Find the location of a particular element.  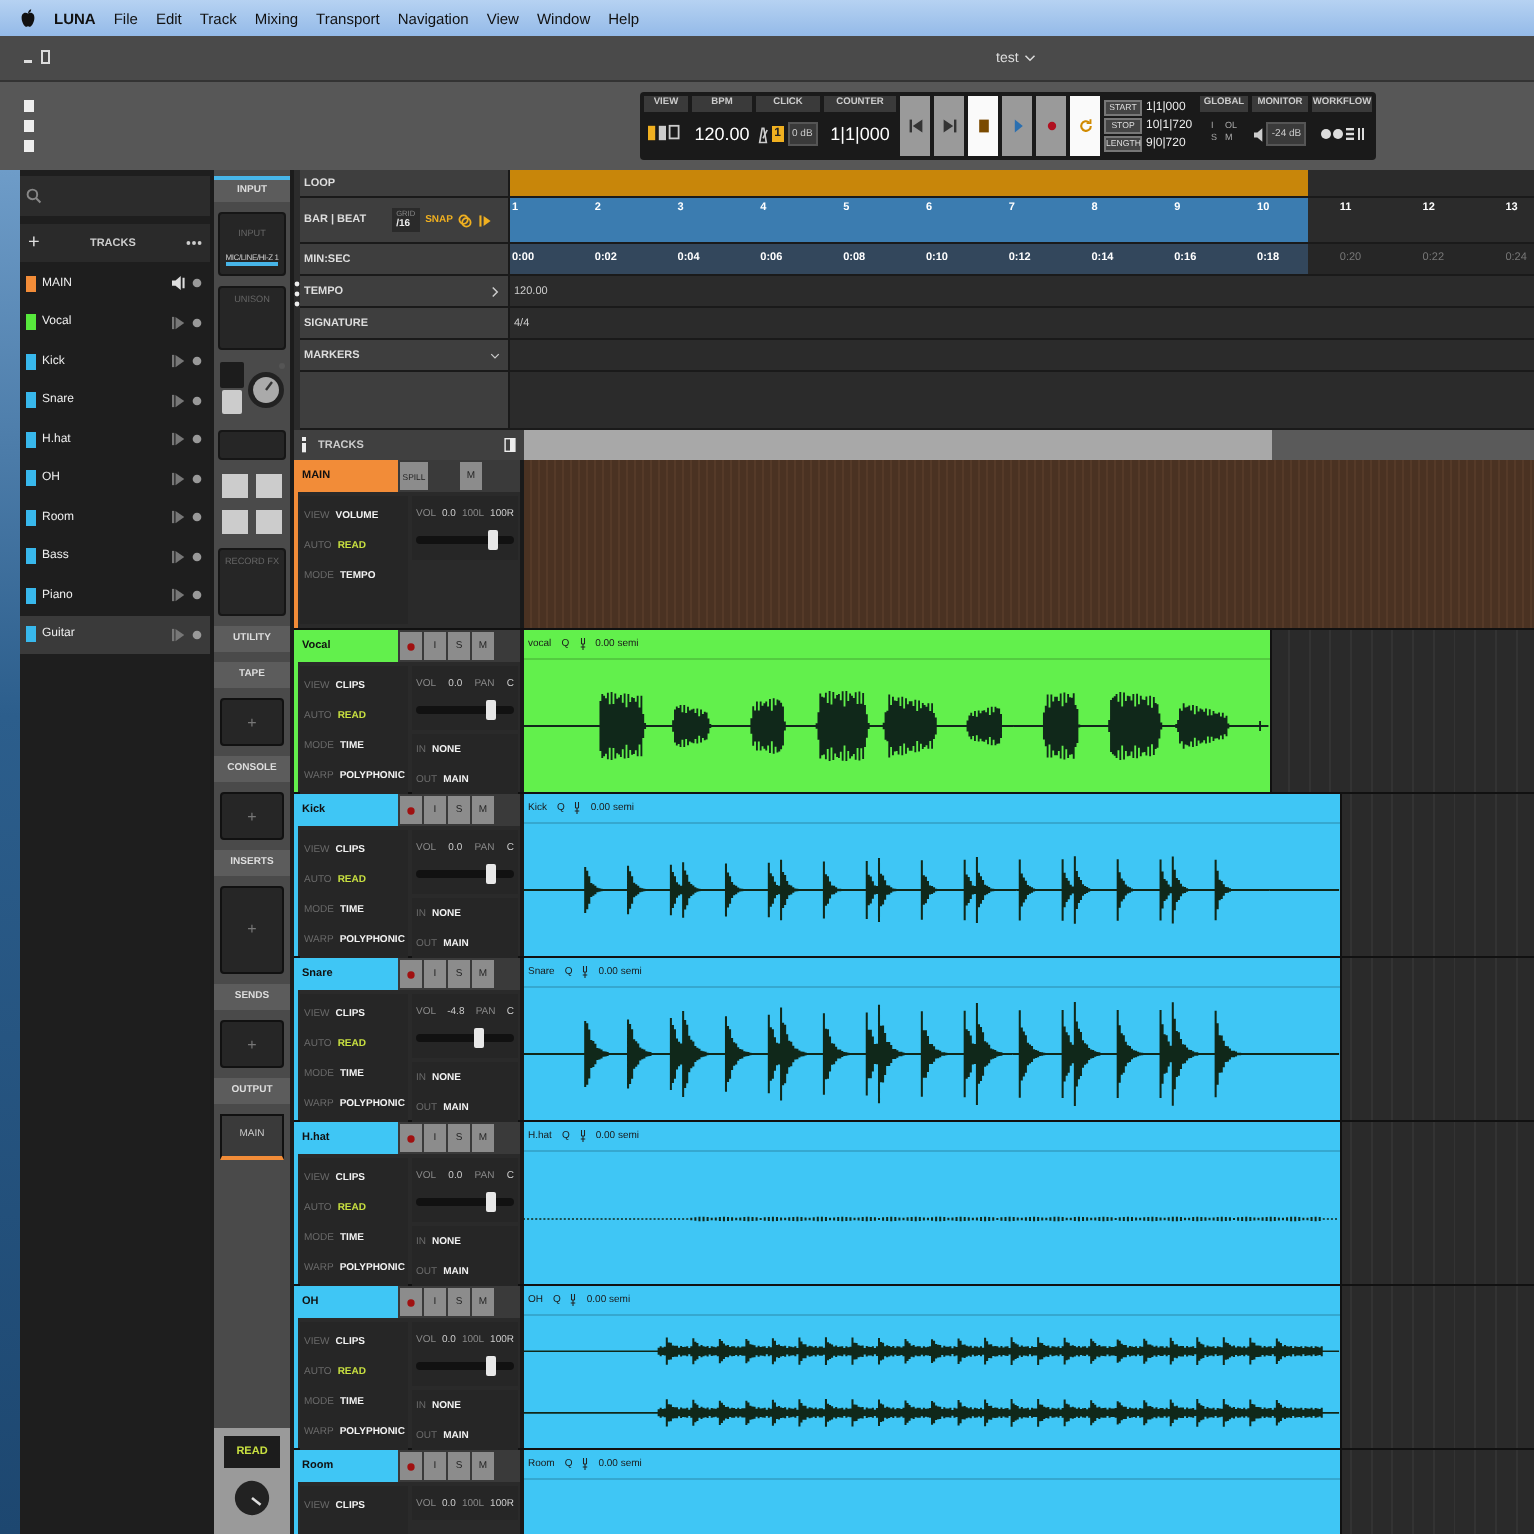

window-controls-icon is located at coordinates (38, 58).